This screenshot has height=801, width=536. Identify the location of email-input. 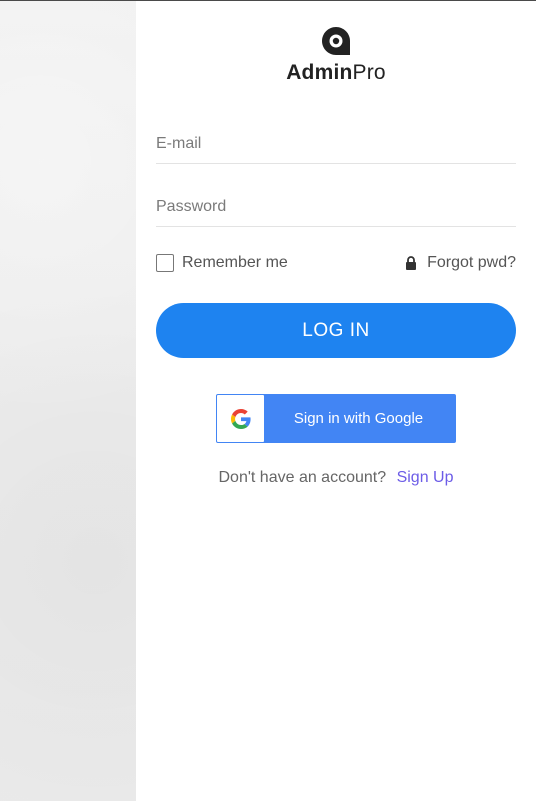
(336, 144).